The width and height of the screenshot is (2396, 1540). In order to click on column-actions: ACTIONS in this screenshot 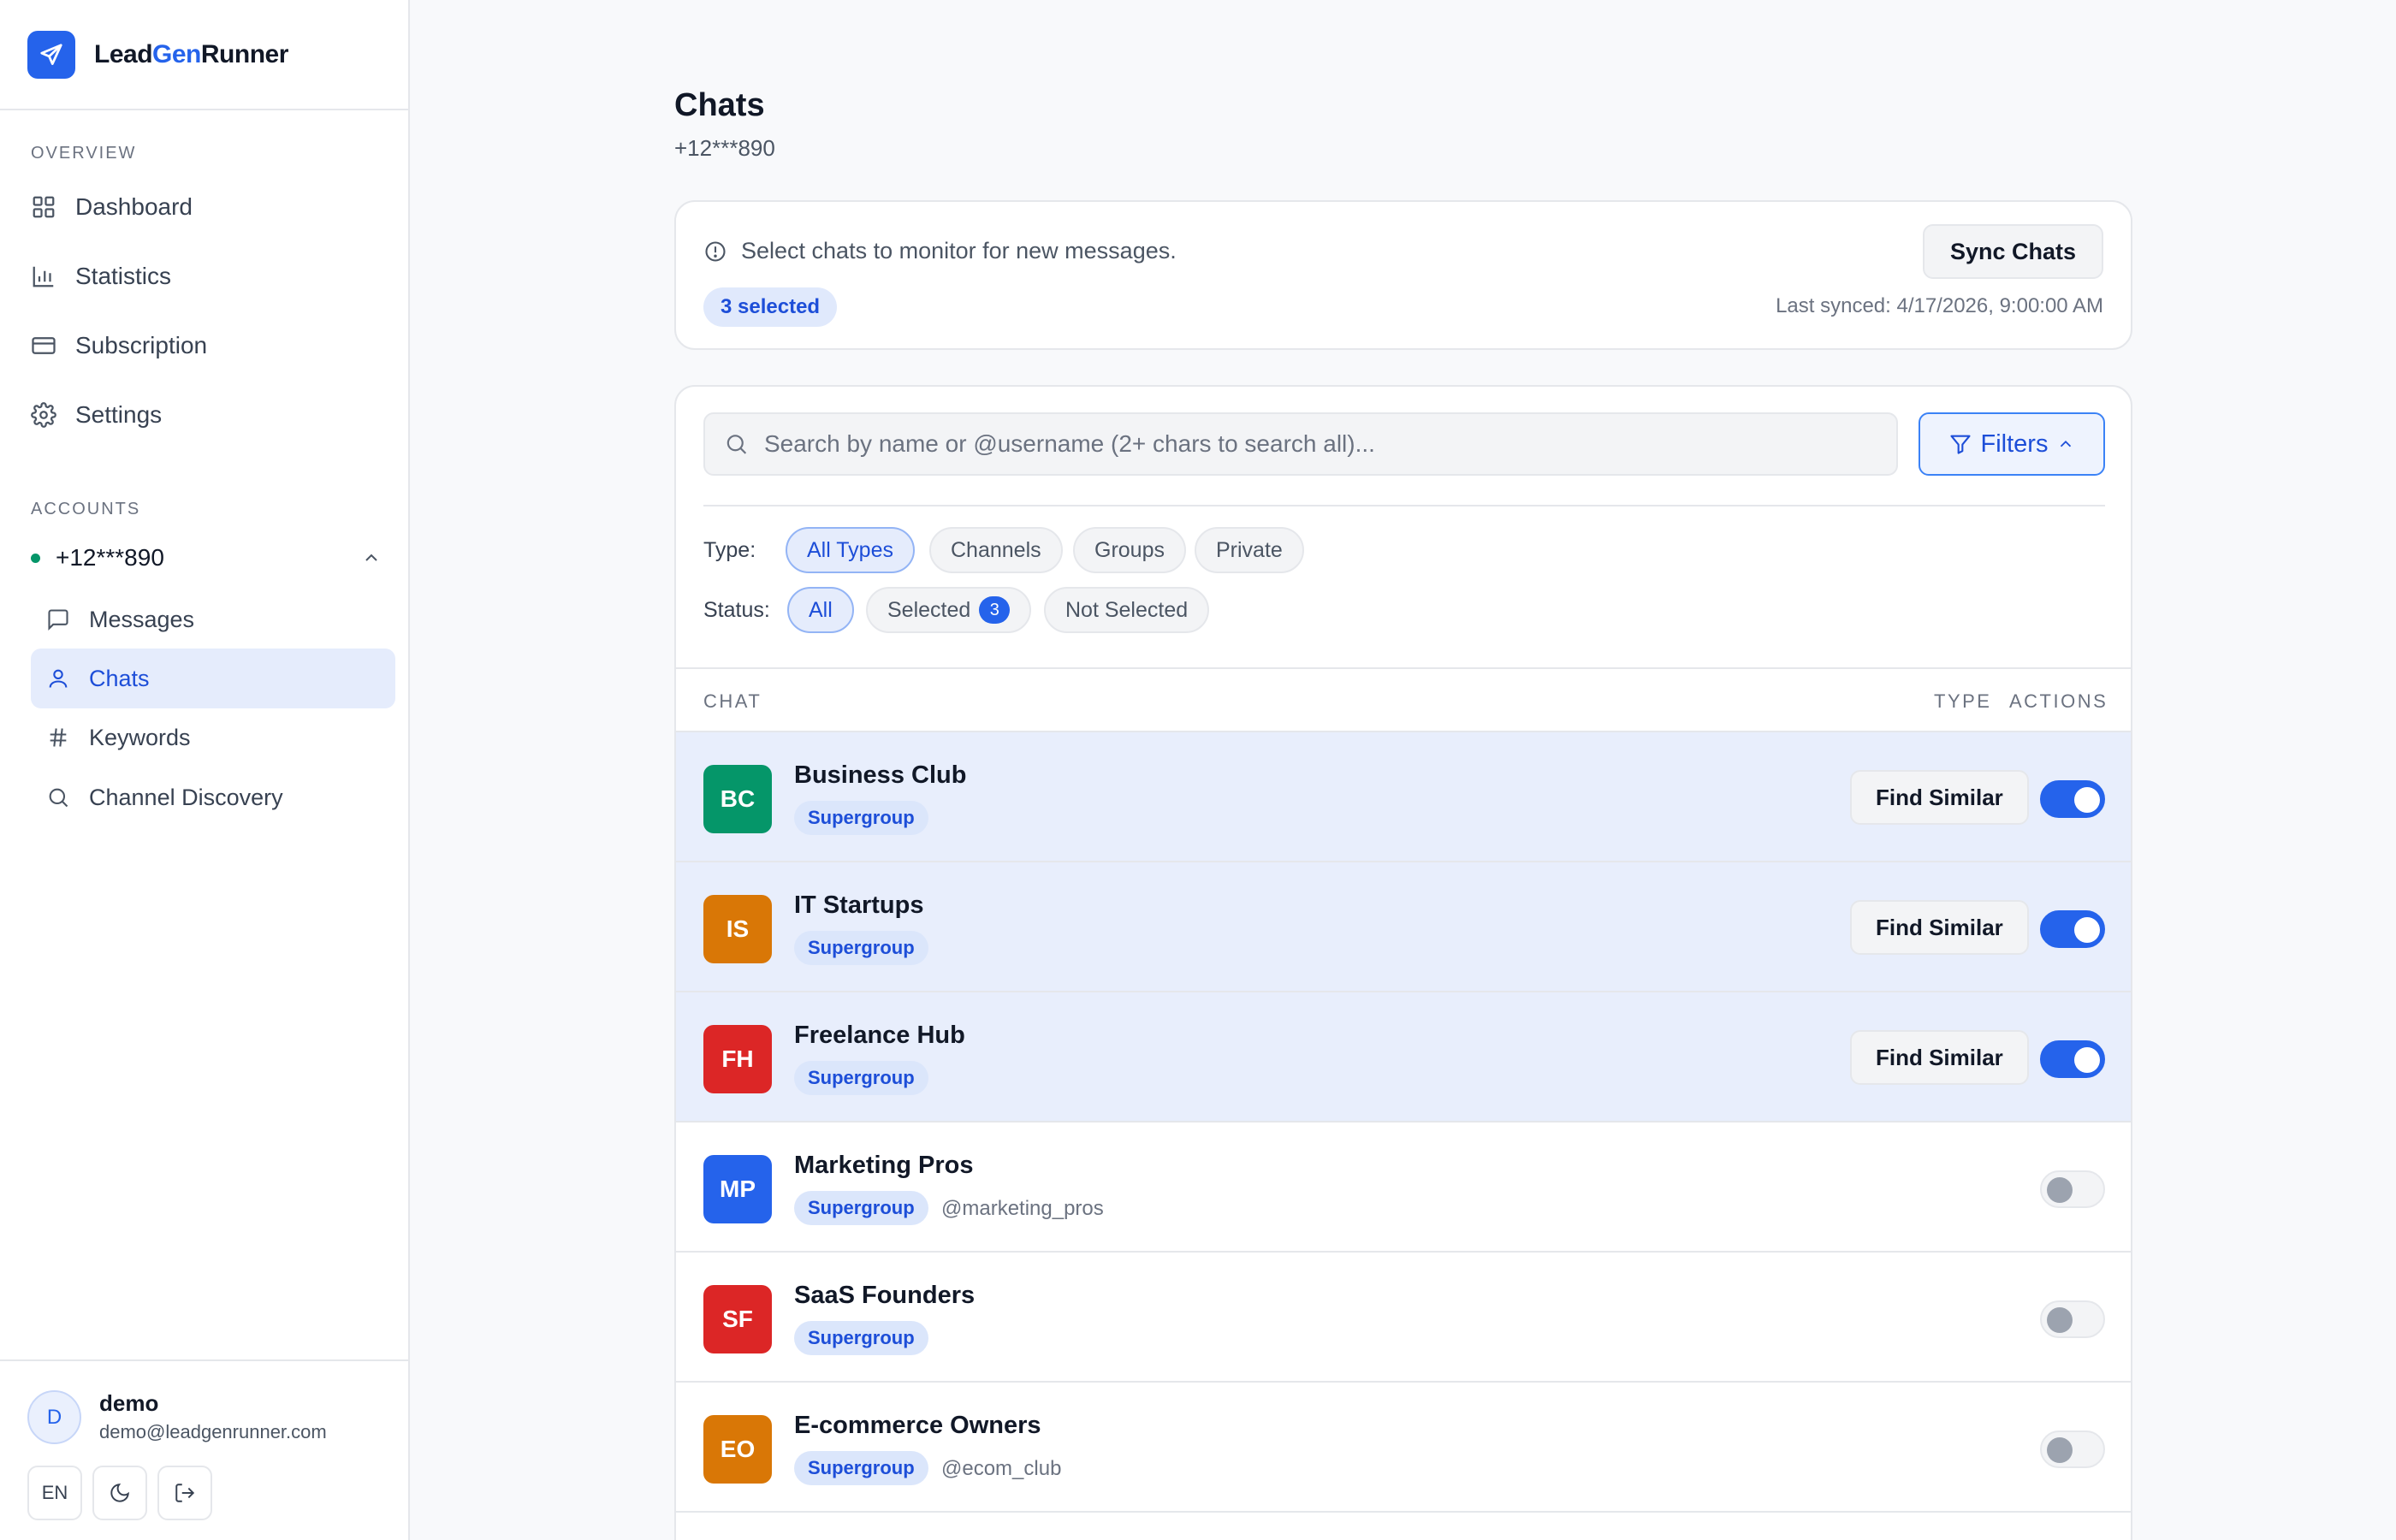, I will do `click(2058, 701)`.